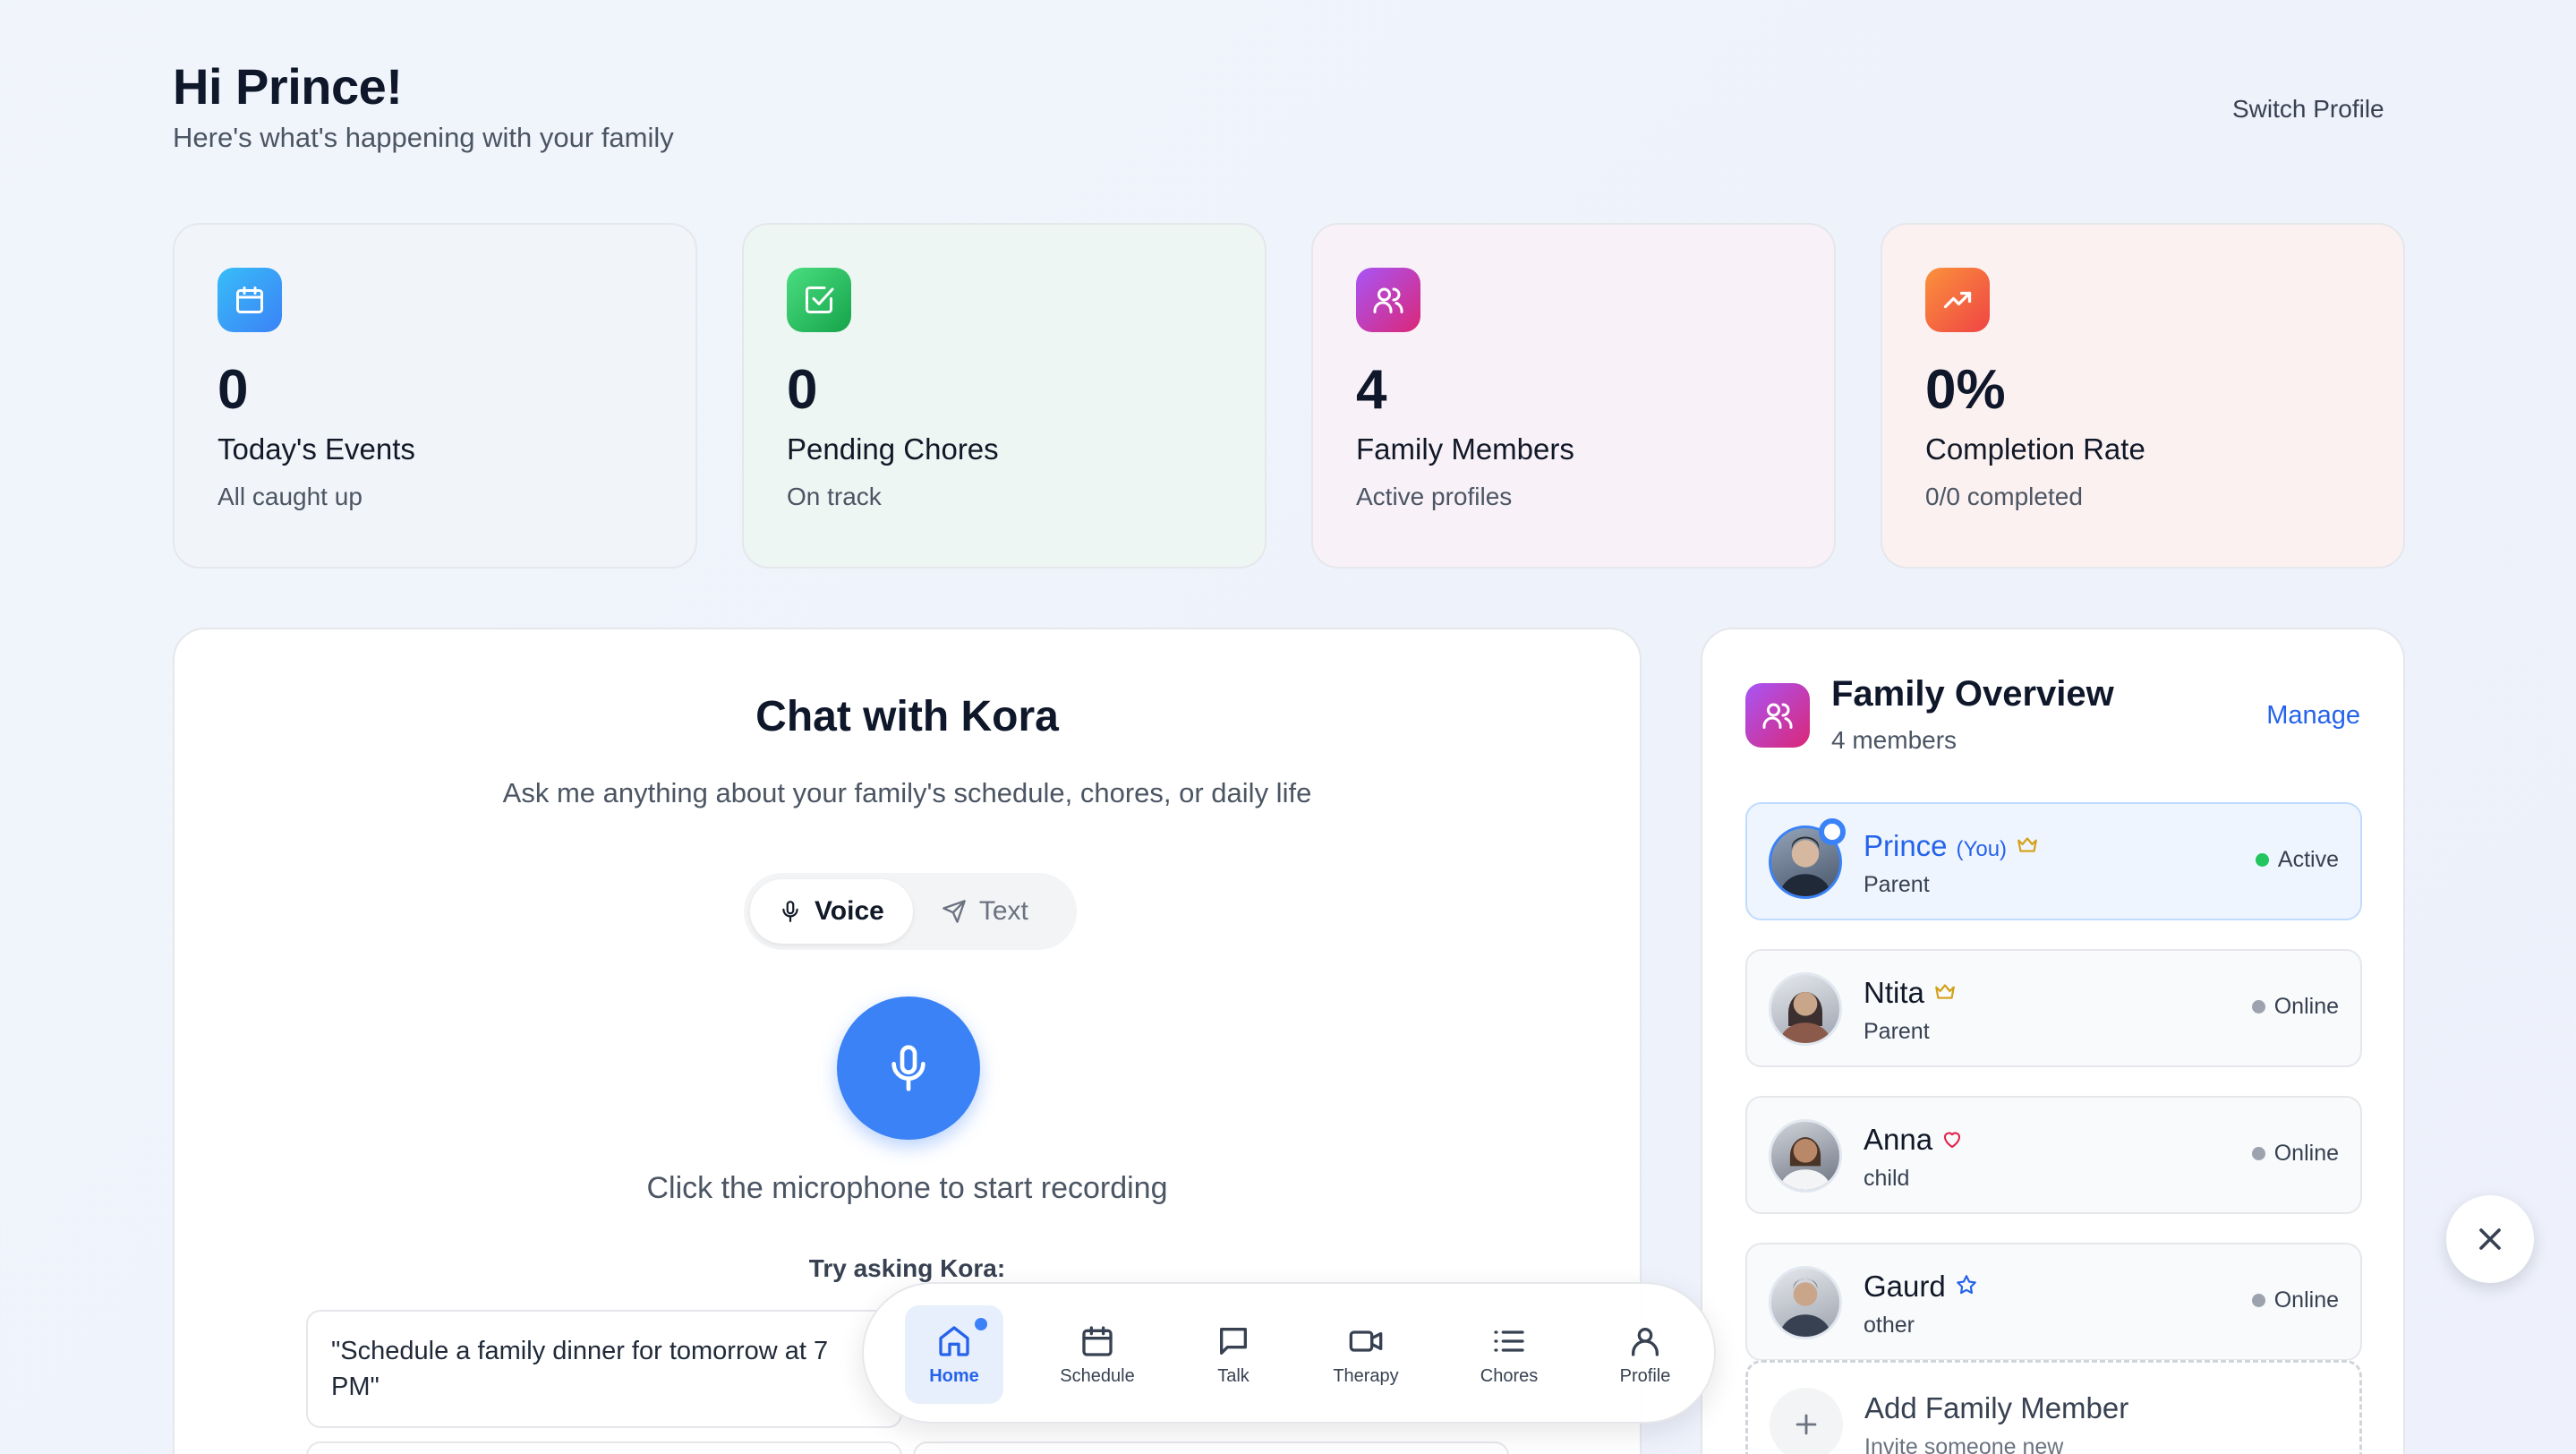  Describe the element at coordinates (849, 911) in the screenshot. I see `voice-label: Voice` at that location.